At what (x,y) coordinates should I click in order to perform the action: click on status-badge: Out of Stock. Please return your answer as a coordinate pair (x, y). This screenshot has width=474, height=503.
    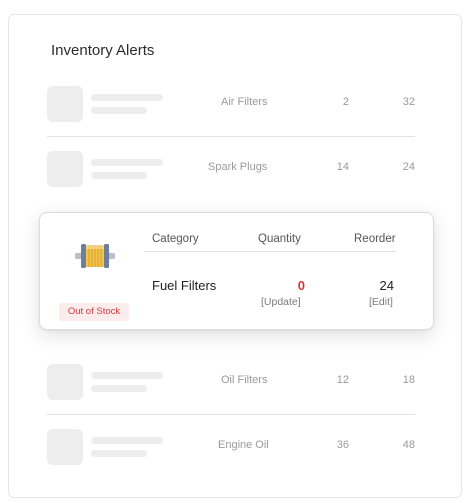
    Looking at the image, I should click on (94, 312).